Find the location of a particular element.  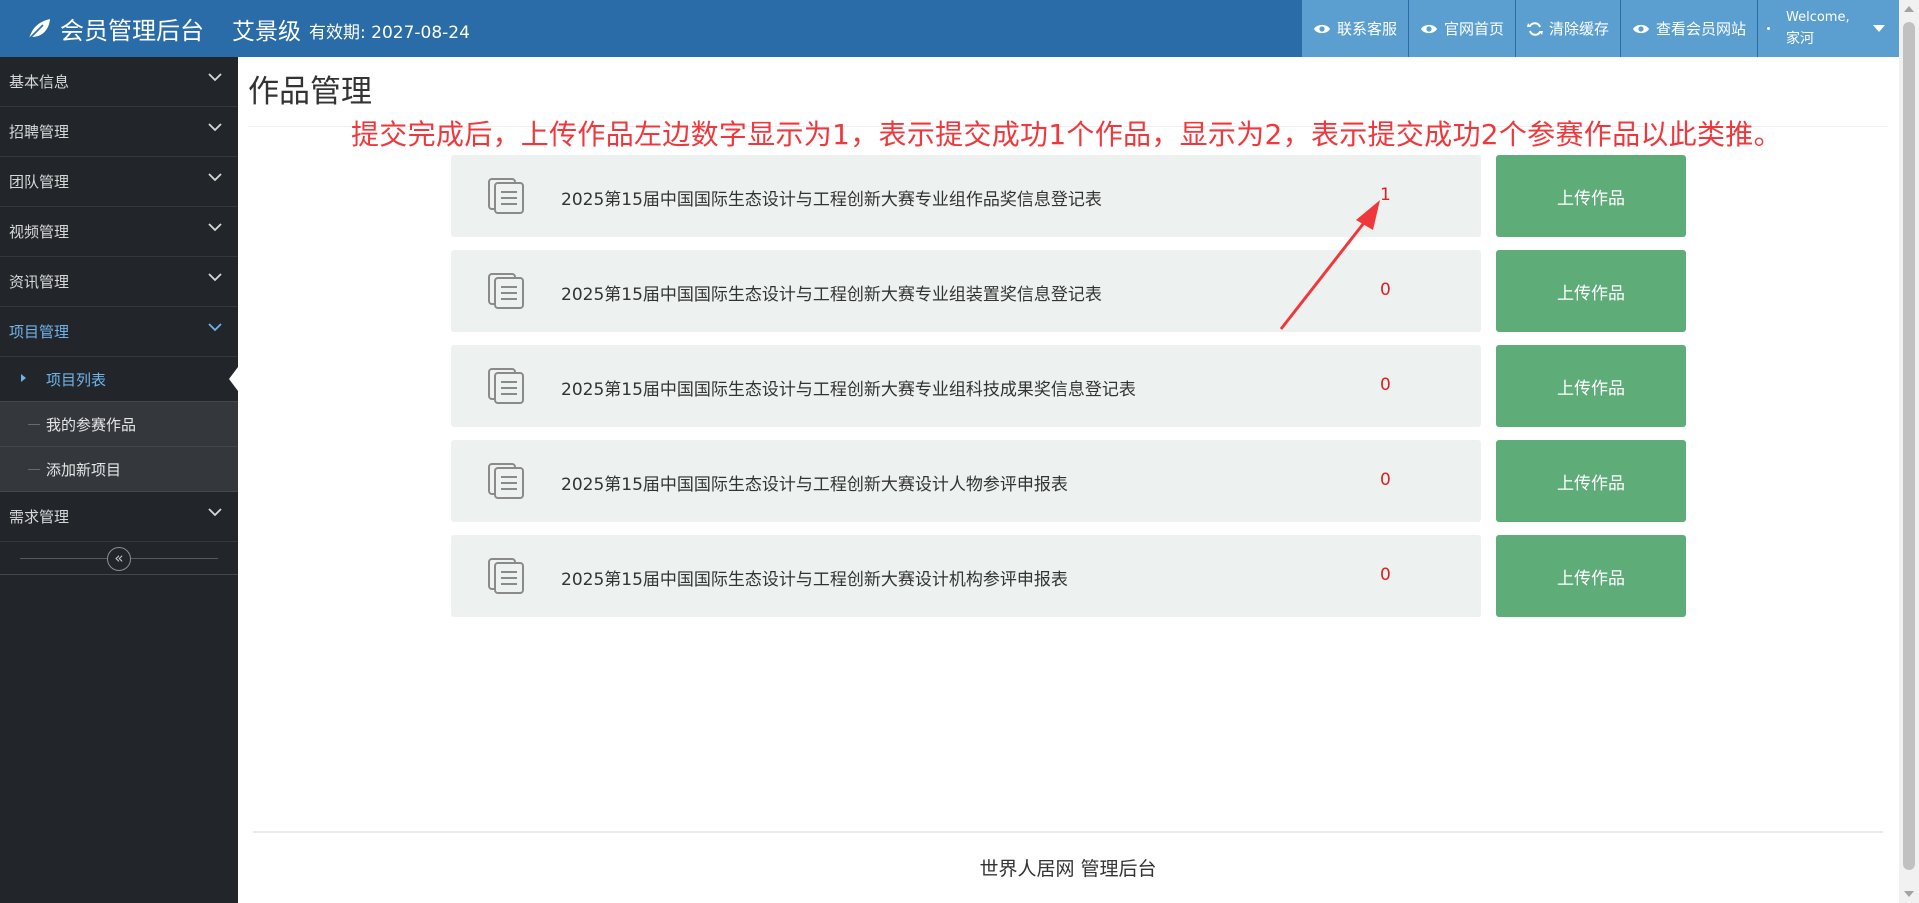

divider is located at coordinates (1068, 832).